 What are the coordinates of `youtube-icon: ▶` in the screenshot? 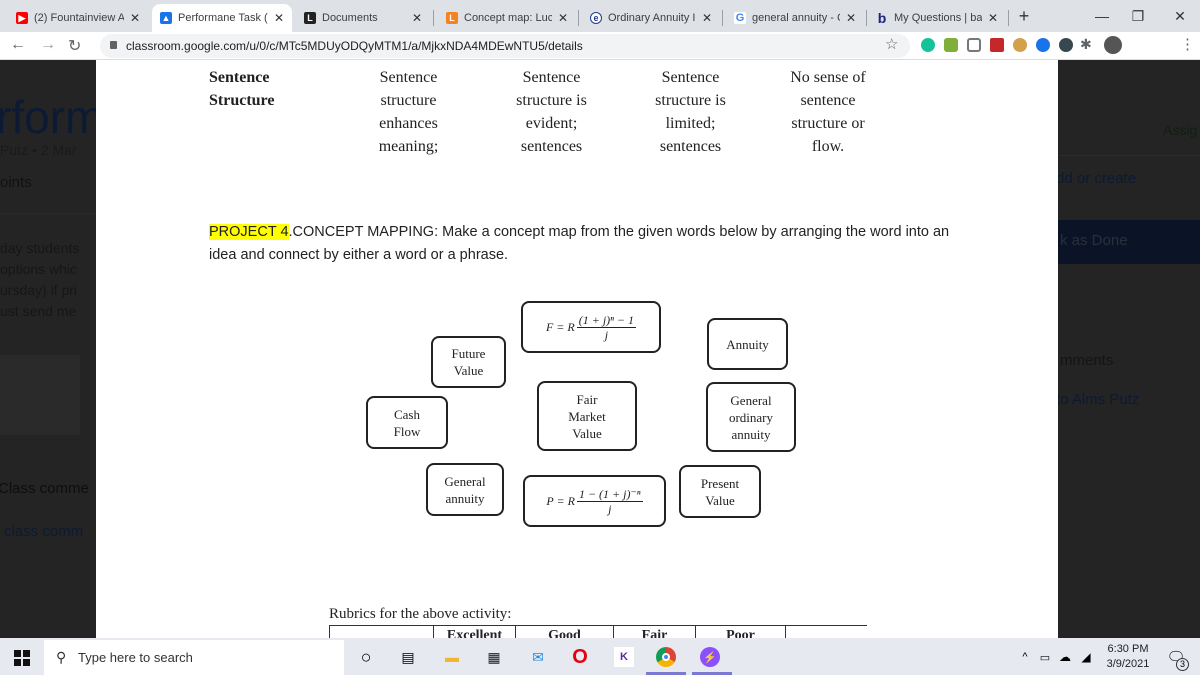 It's located at (22, 18).